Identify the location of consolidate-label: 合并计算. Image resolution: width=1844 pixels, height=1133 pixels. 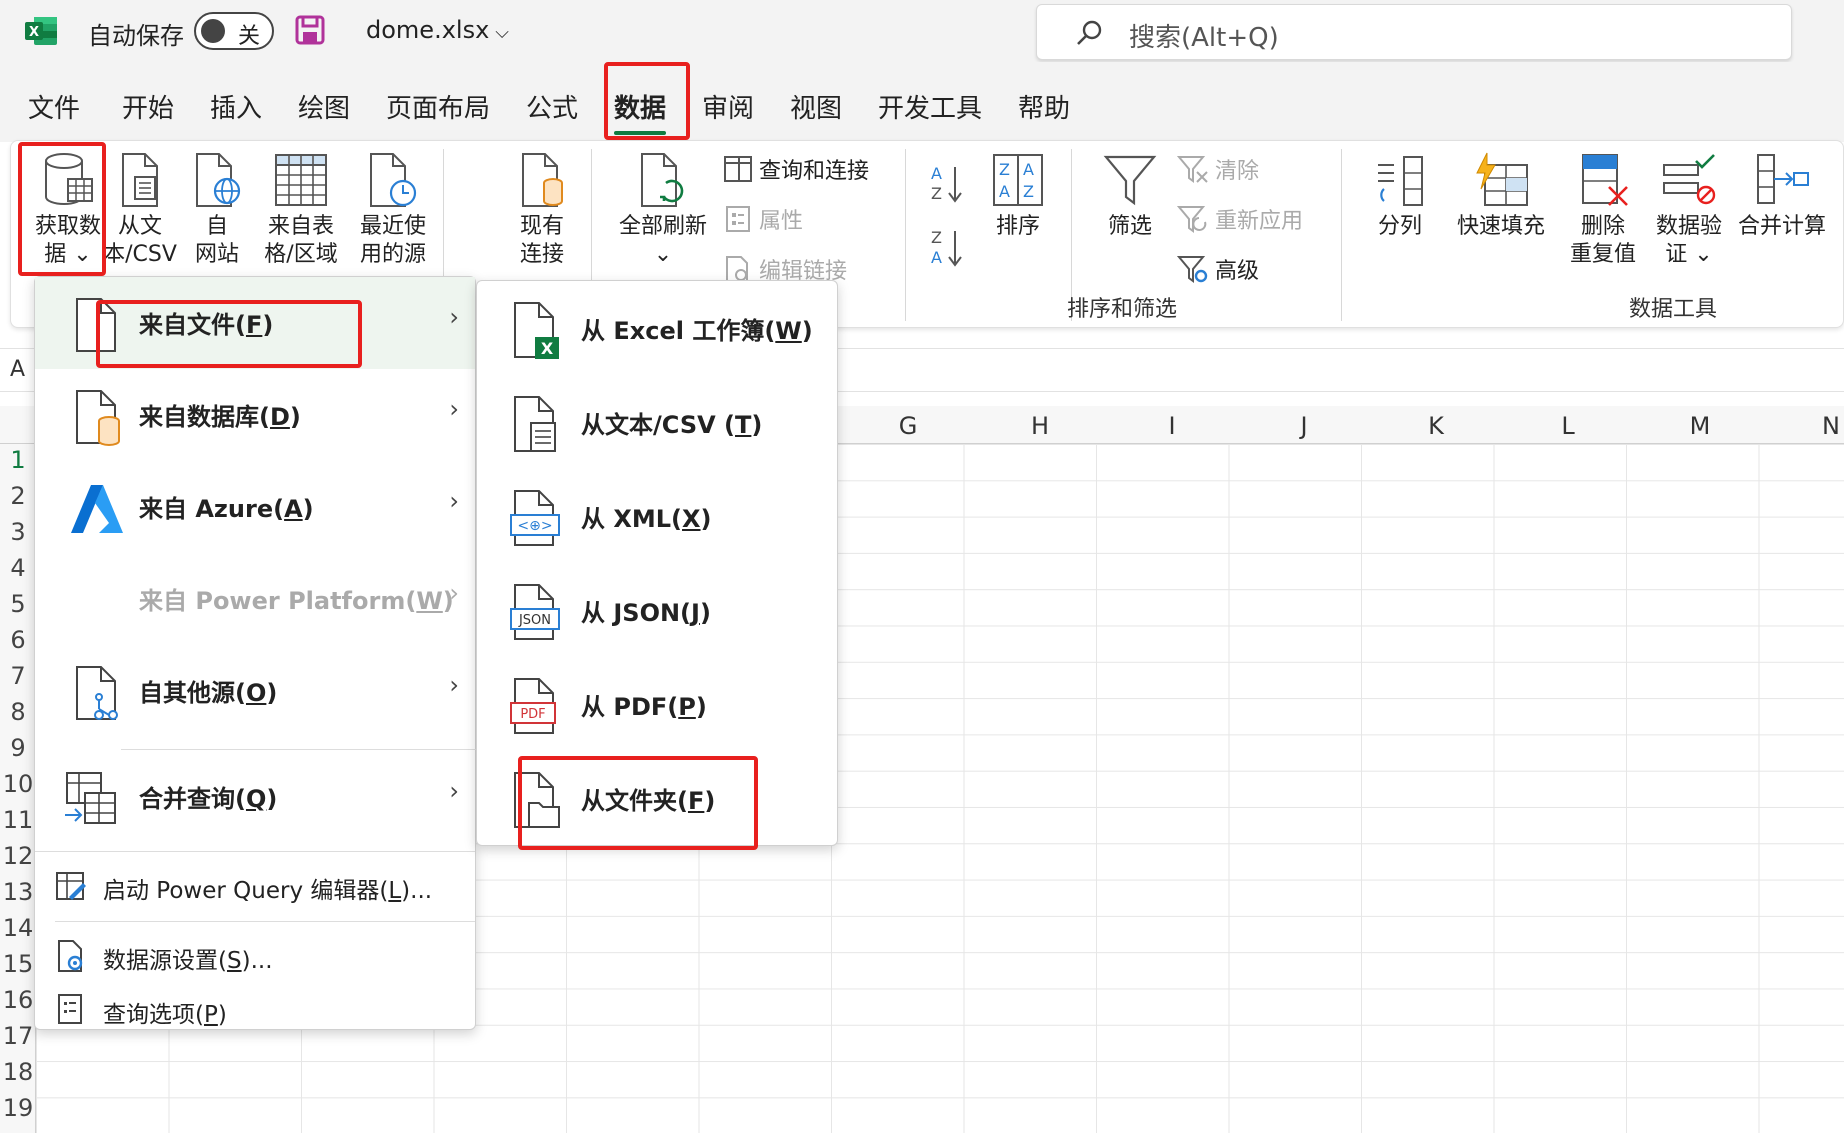
(1781, 226).